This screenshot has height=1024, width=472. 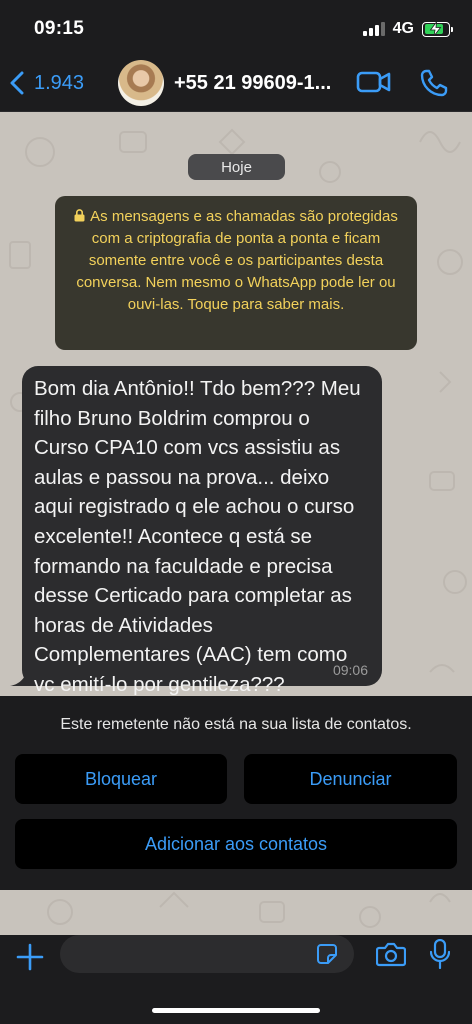 I want to click on sticker-icon, so click(x=327, y=954).